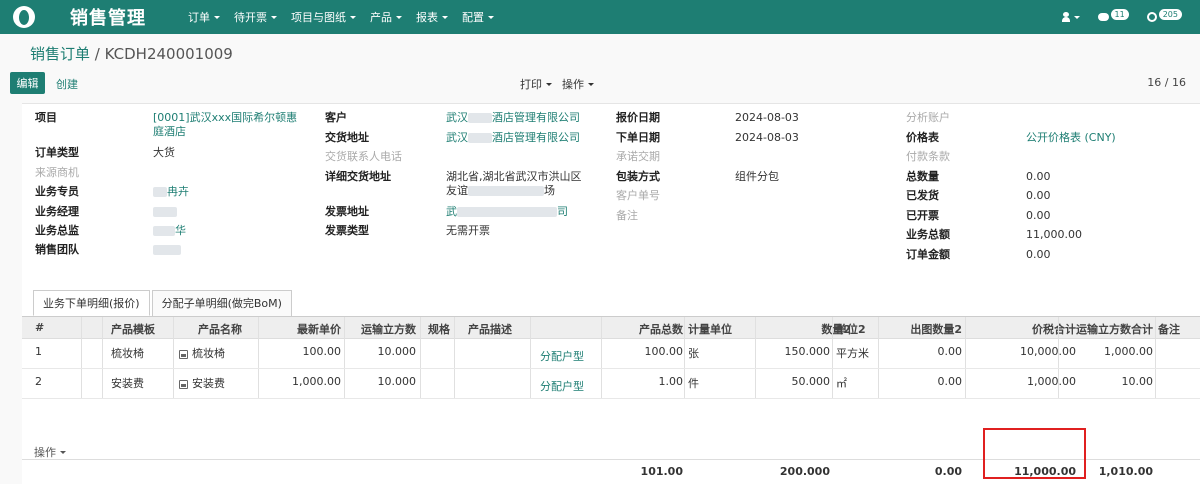 The height and width of the screenshot is (484, 1200). I want to click on tab-order-lines: 业务下单明细(报价), so click(91, 303).